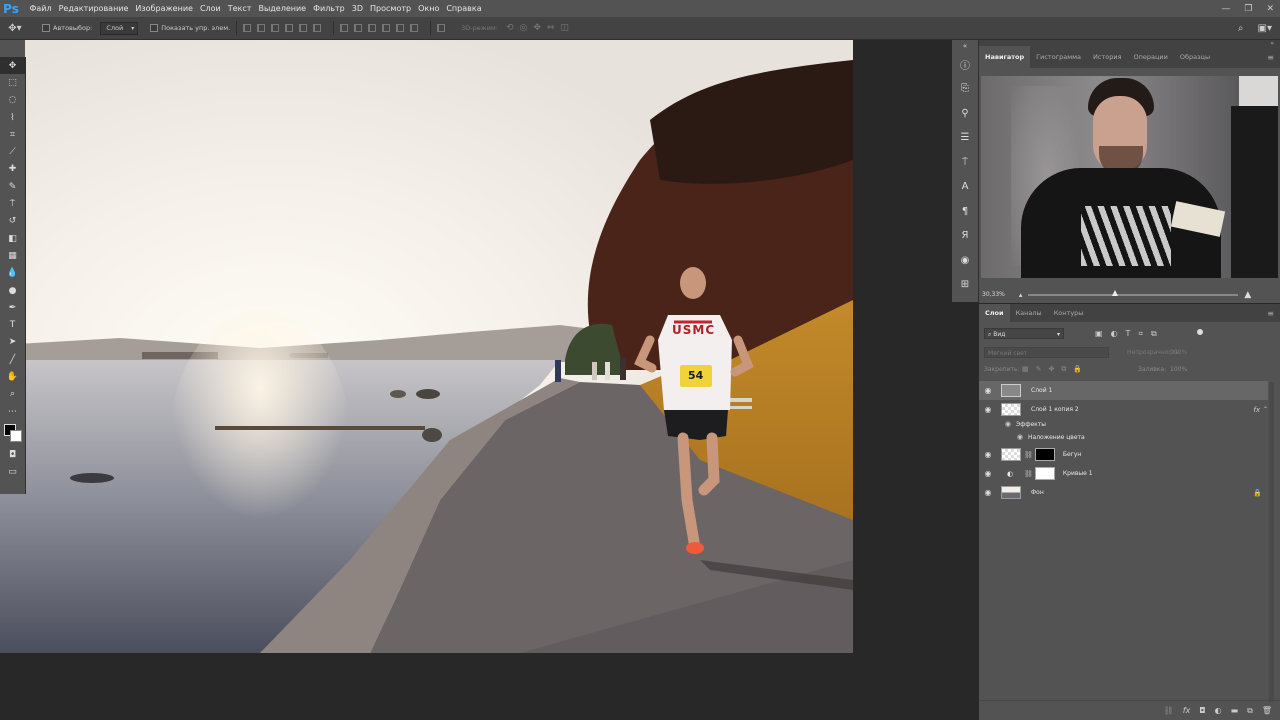 Image resolution: width=1280 pixels, height=720 pixels. What do you see at coordinates (46, 28) in the screenshot?
I see `autoselect-checkbox` at bounding box center [46, 28].